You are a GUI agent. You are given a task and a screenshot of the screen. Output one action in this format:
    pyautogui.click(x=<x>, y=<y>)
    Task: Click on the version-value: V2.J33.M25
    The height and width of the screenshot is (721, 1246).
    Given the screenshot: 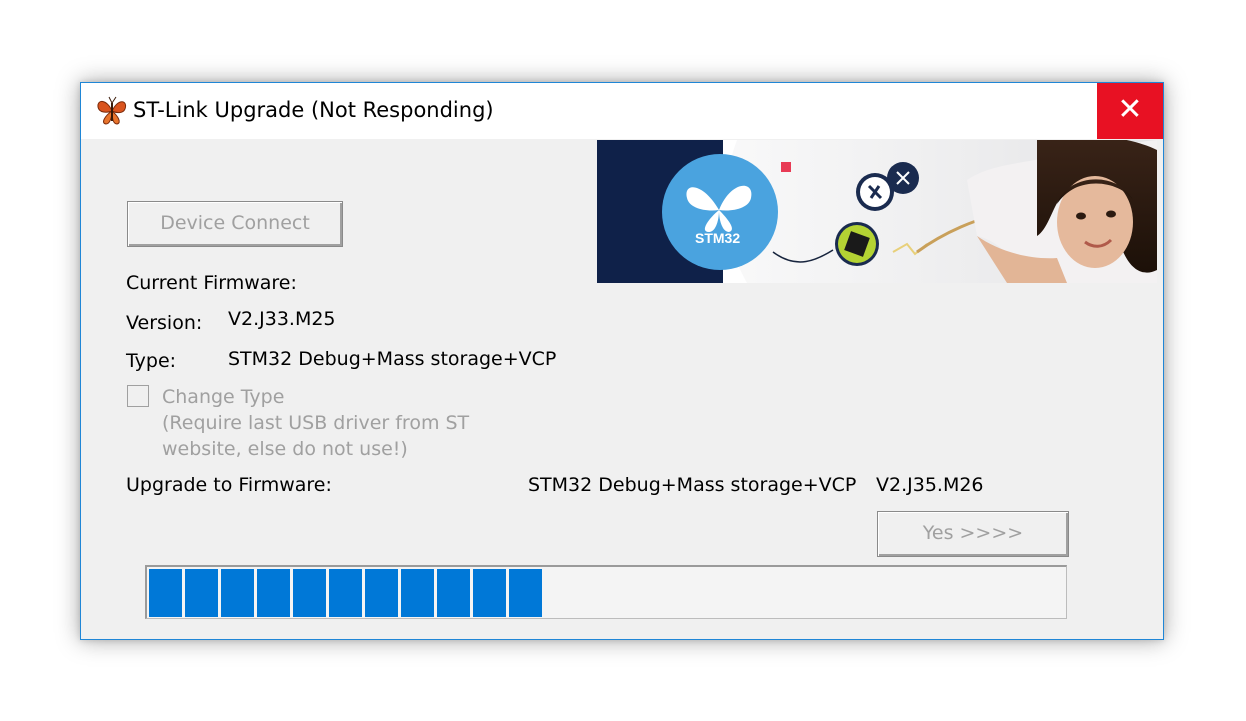 What is the action you would take?
    pyautogui.click(x=282, y=319)
    